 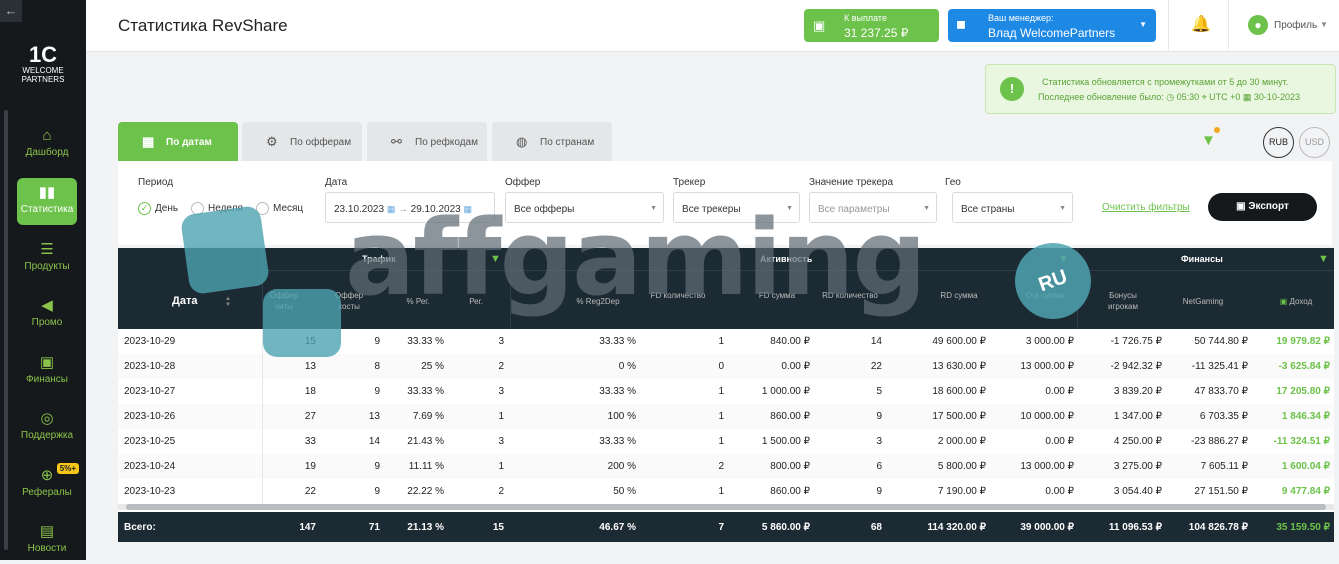 I want to click on collapse-sidebar-button: ←, so click(x=11, y=11).